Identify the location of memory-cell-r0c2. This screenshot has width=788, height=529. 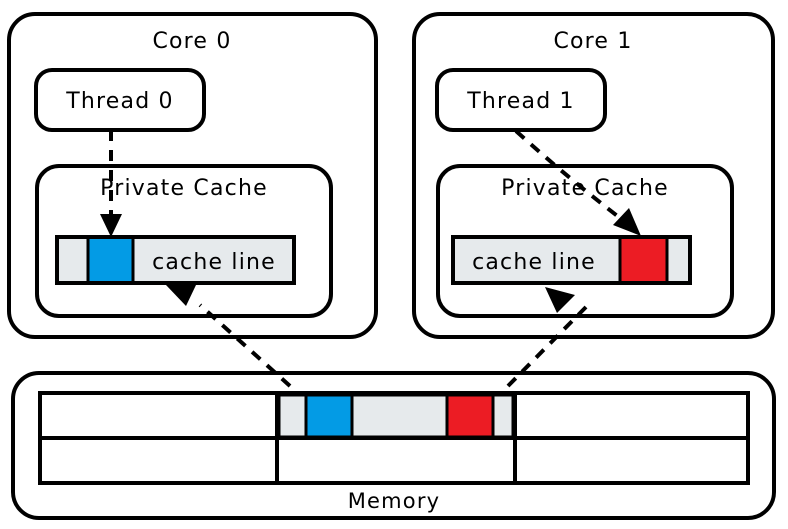
(631, 415).